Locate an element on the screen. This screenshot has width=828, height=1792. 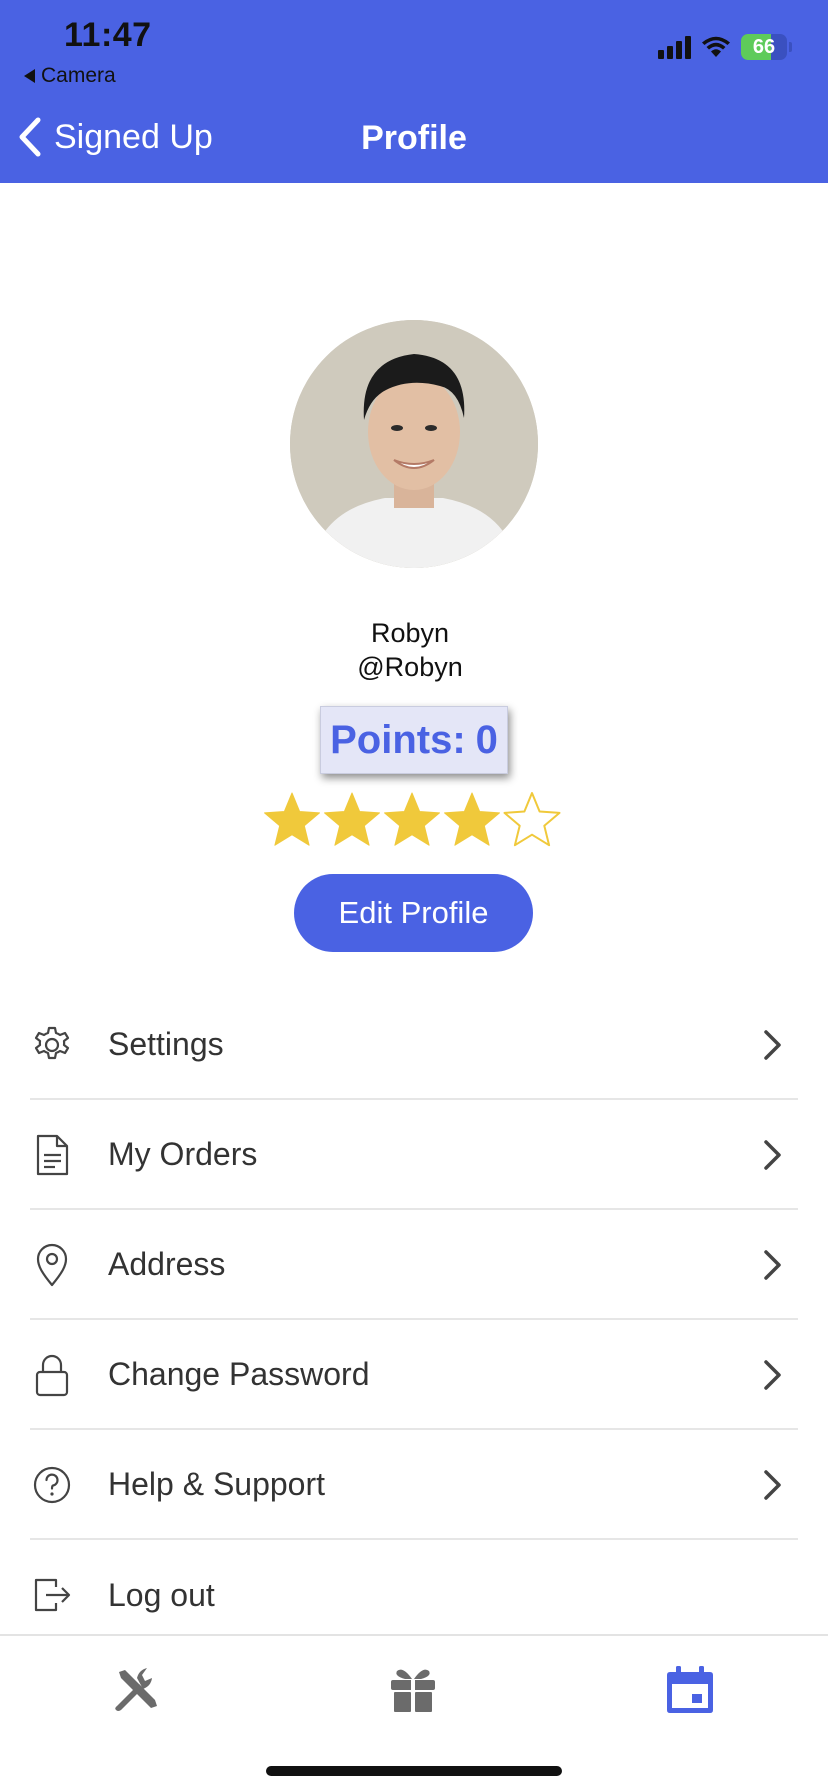
status-indicators: 66 is located at coordinates (725, 47).